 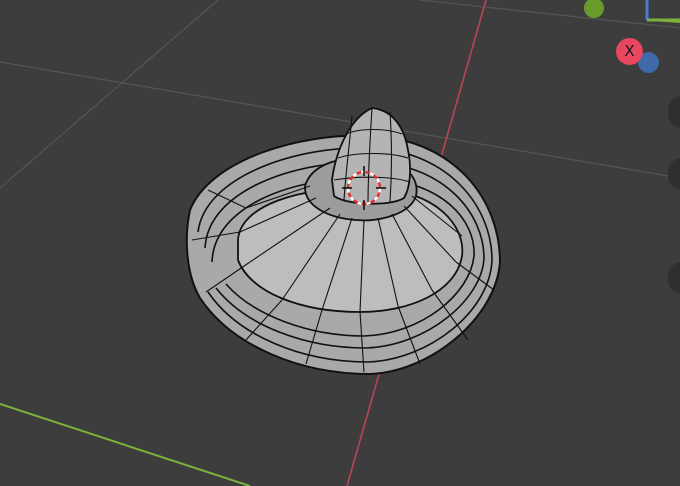 What do you see at coordinates (125, 444) in the screenshot?
I see `y-axis-line` at bounding box center [125, 444].